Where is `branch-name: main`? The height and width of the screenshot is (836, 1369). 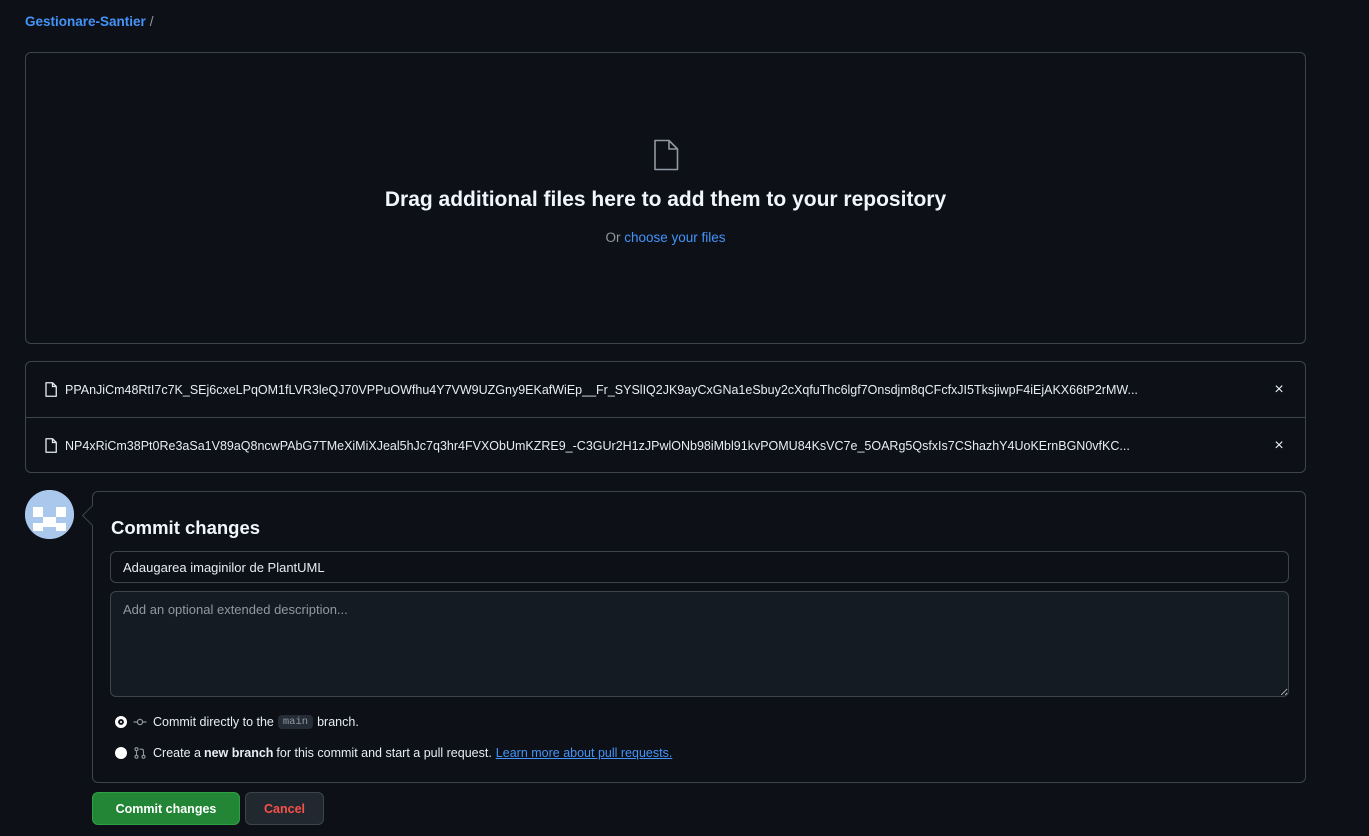 branch-name: main is located at coordinates (295, 722).